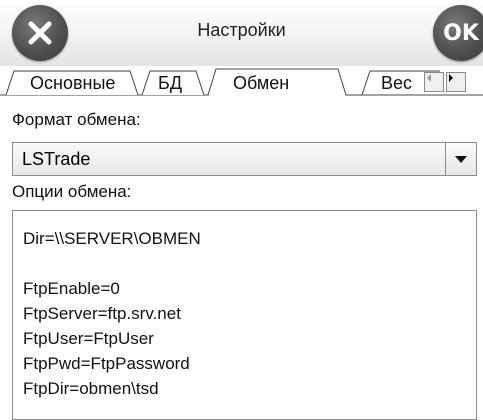 The image size is (483, 420). Describe the element at coordinates (102, 313) in the screenshot. I see `option-line: FtpServer=ftp.srv.net` at that location.